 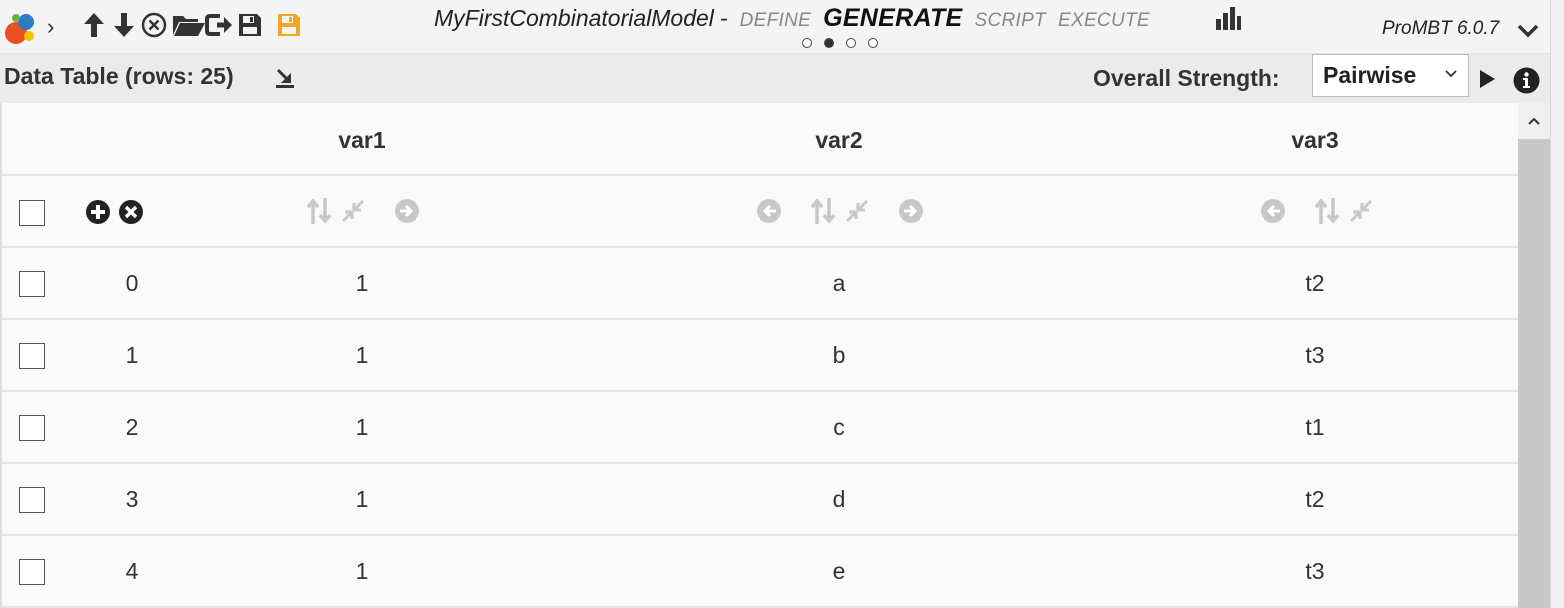 I want to click on select-caret-icon, so click(x=1451, y=74).